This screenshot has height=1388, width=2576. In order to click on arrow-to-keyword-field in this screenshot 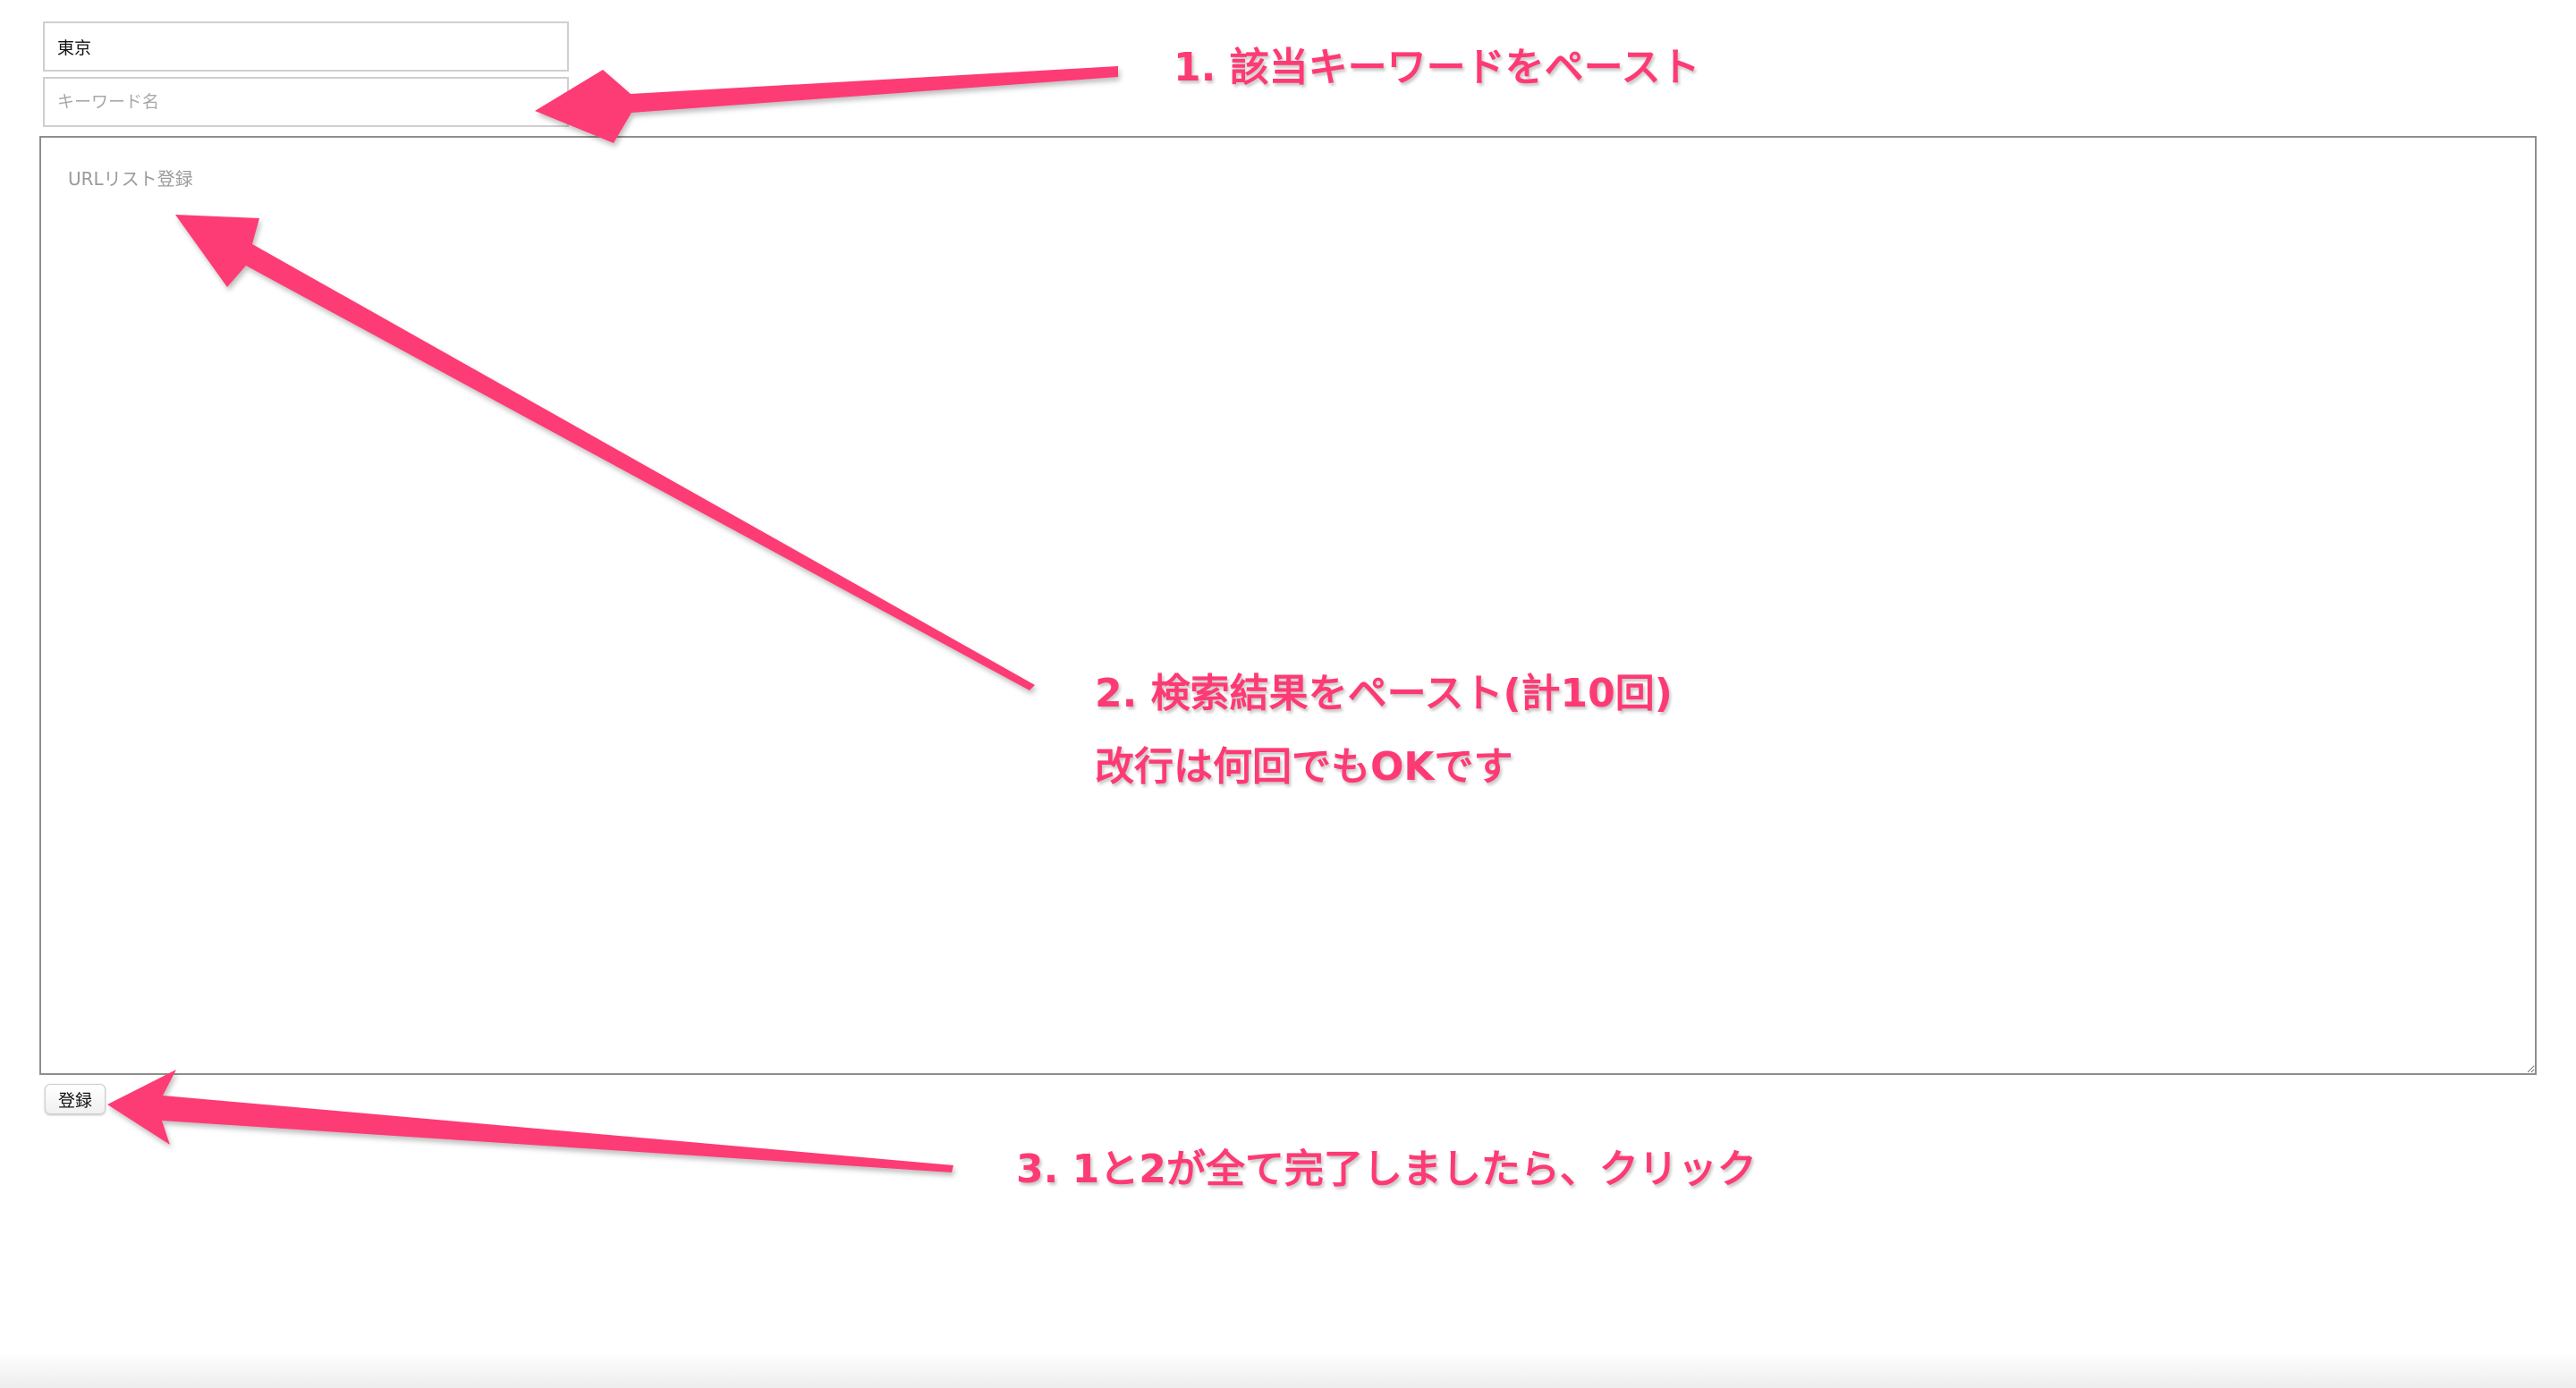, I will do `click(826, 105)`.